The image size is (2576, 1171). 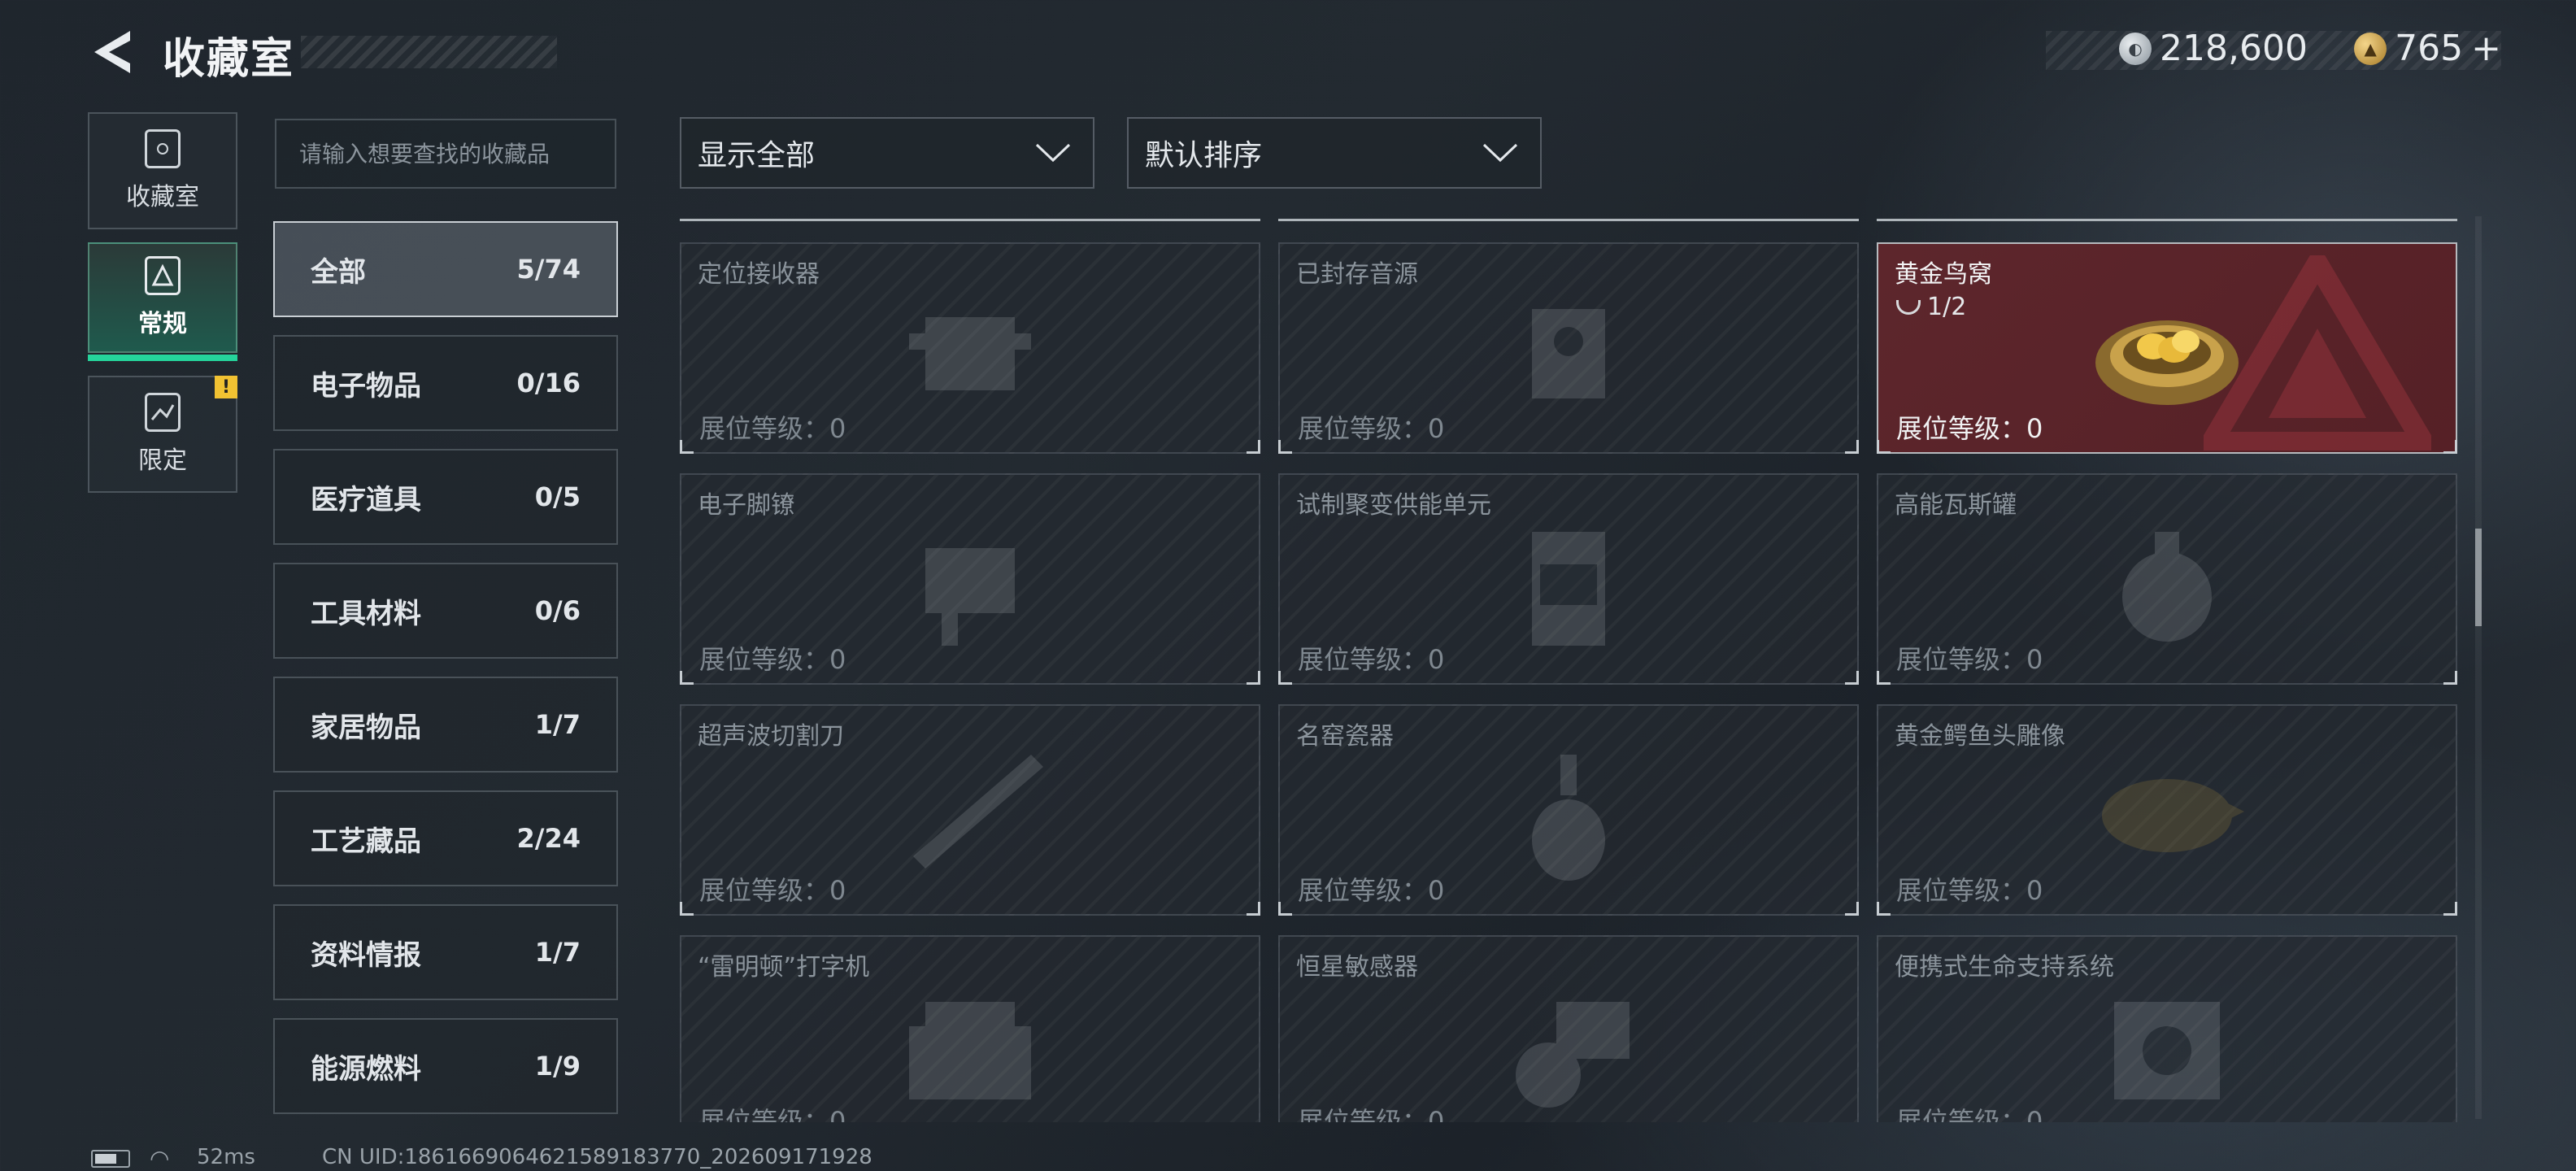 I want to click on scrollbar-thumb, so click(x=2478, y=577).